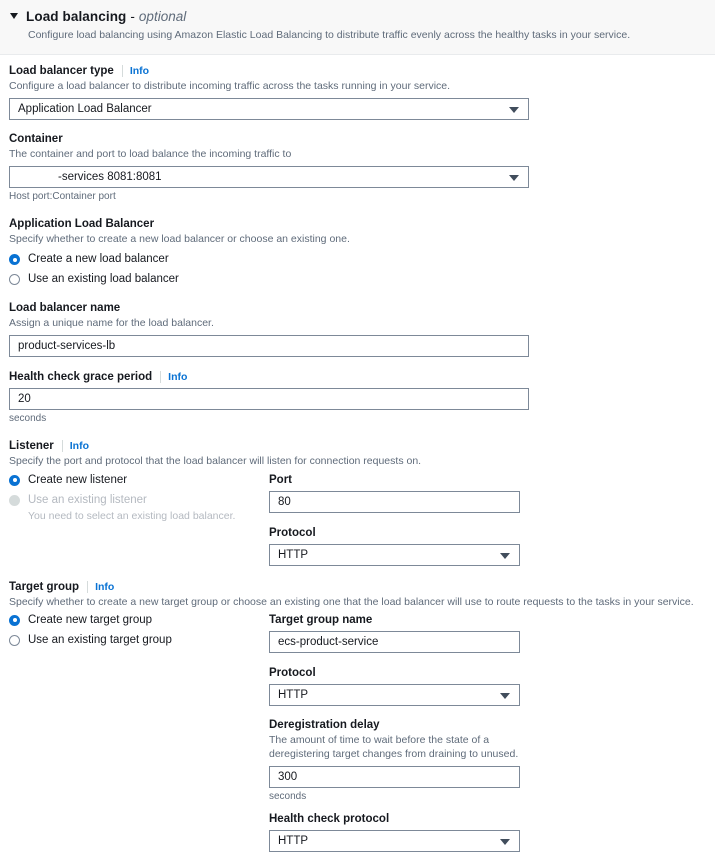 This screenshot has width=715, height=853. What do you see at coordinates (362, 279) in the screenshot?
I see `alb-option-use-existing: Use an existing load balancer` at bounding box center [362, 279].